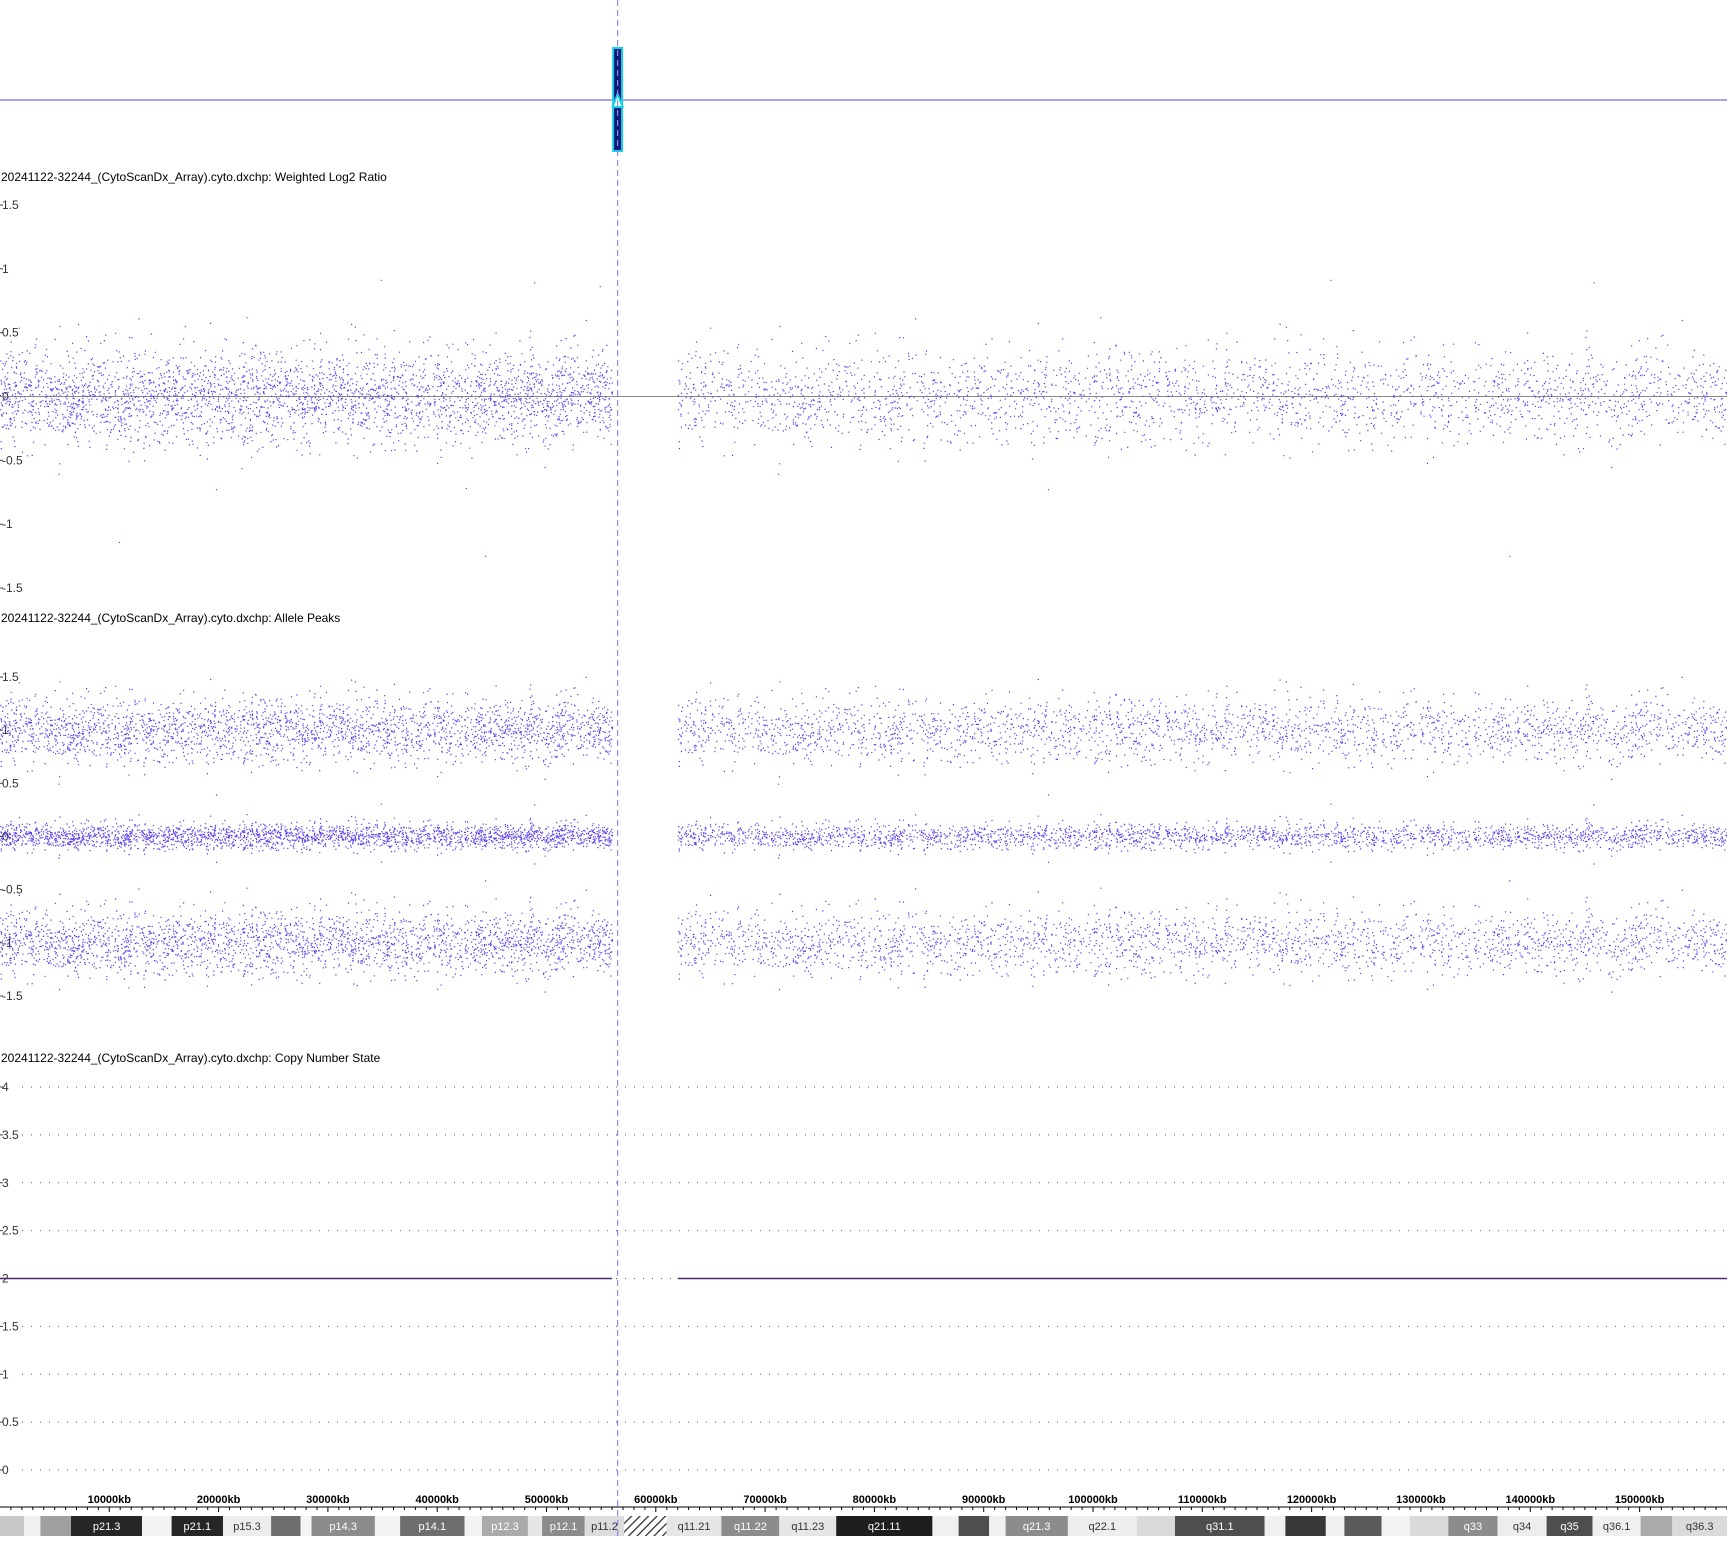 This screenshot has width=1727, height=1550. What do you see at coordinates (656, 1500) in the screenshot?
I see `x-tick-label: 60000kb` at bounding box center [656, 1500].